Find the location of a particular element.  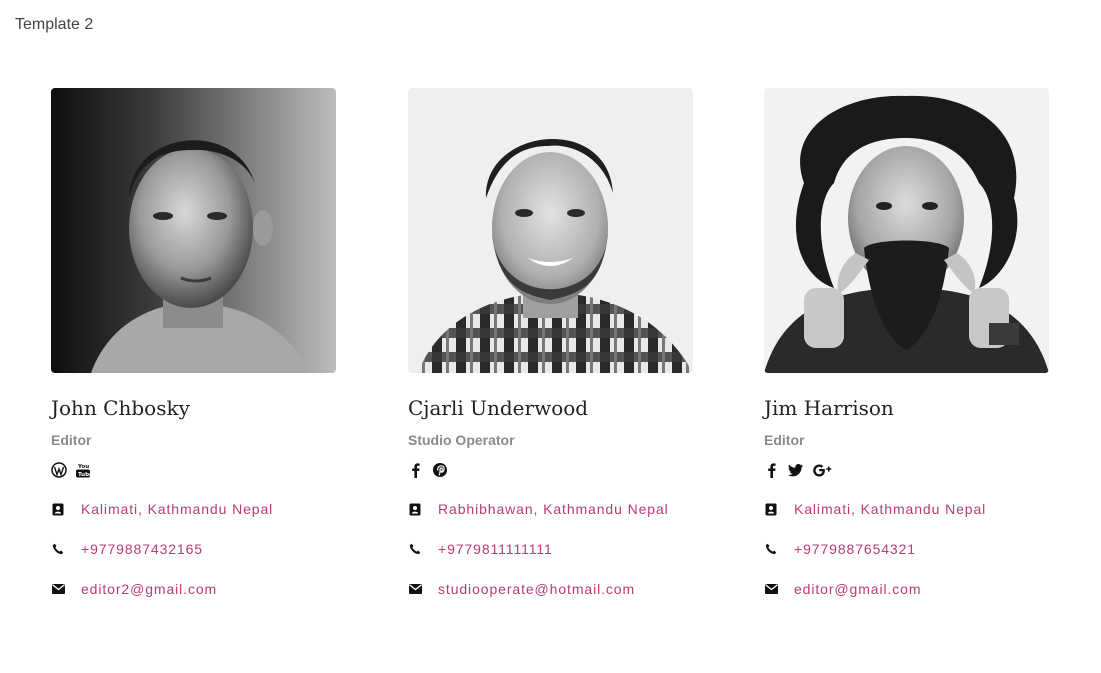

phone-row: +9779811111111 is located at coordinates (550, 549).